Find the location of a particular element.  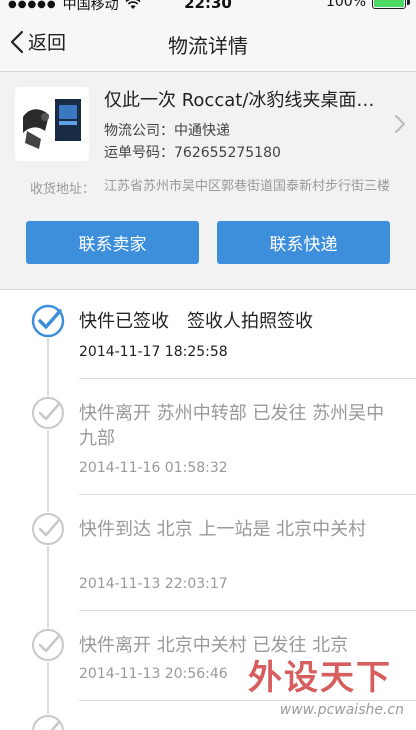

timeline-text: 快件已签收 签收人拍照签收 is located at coordinates (196, 321).